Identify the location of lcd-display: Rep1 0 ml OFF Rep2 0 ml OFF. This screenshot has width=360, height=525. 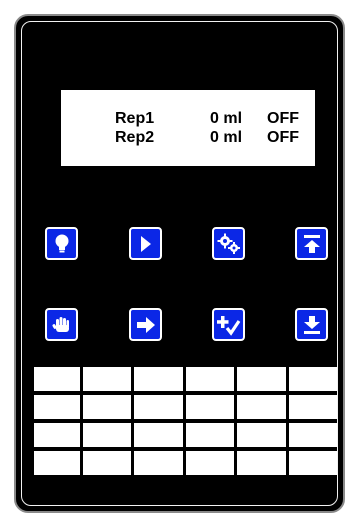
(188, 128).